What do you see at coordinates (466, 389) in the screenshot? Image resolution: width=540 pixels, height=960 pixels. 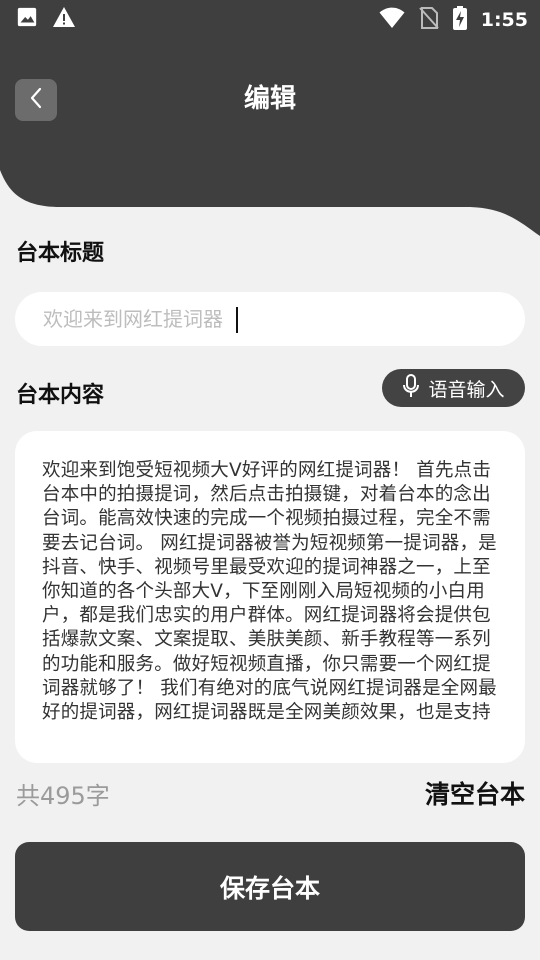 I see `voice-input-label: 语音输入` at bounding box center [466, 389].